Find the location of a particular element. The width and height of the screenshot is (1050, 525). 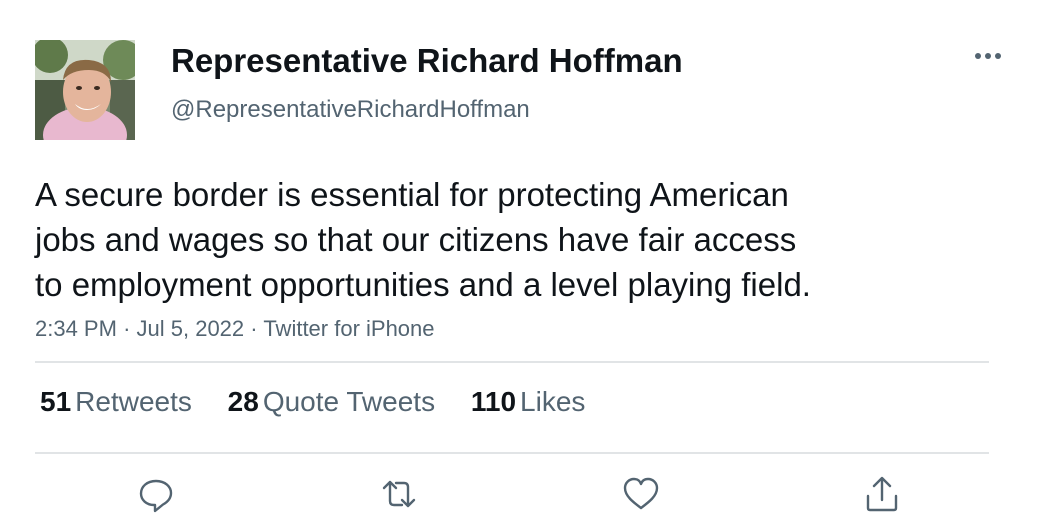

retweet-button is located at coordinates (399, 494).